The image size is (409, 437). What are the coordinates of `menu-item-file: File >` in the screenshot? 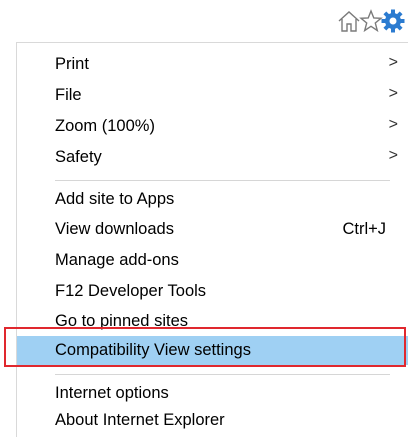 It's located at (212, 96).